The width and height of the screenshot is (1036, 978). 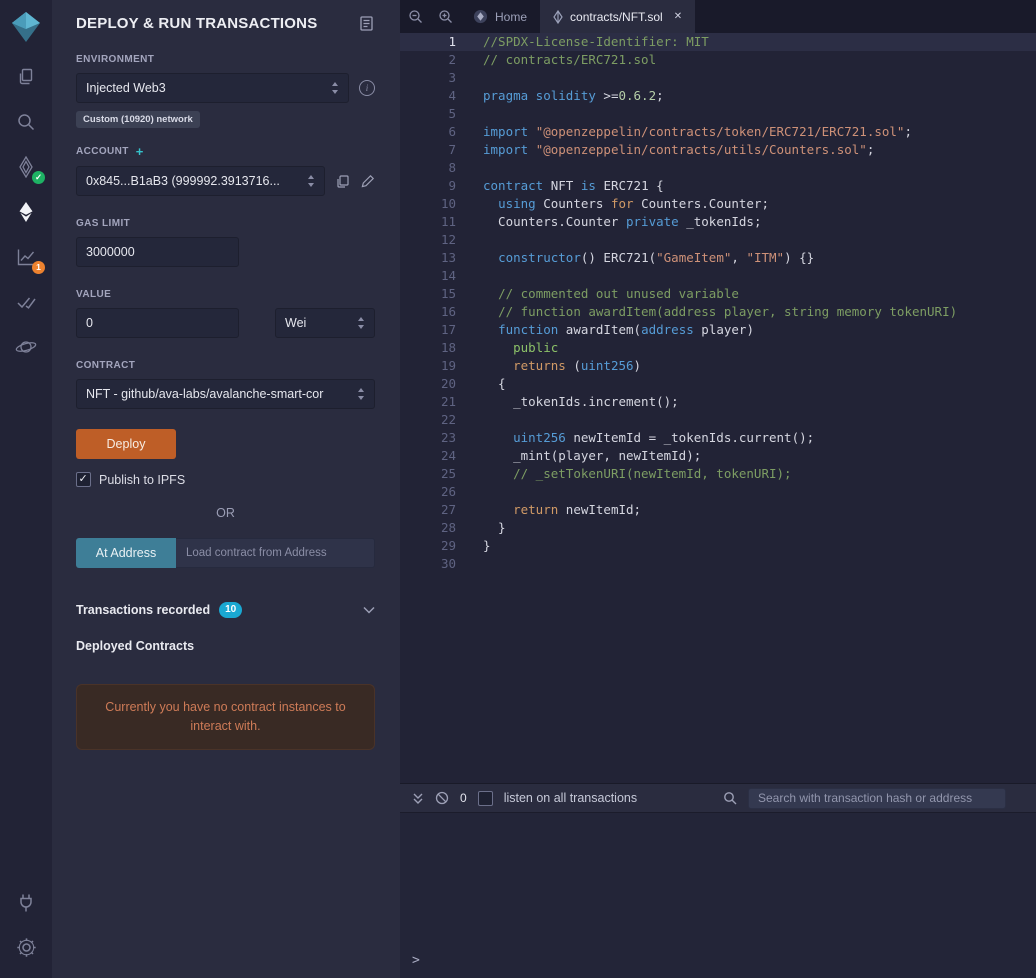 What do you see at coordinates (126, 88) in the screenshot?
I see `environment-value: Injected Web3` at bounding box center [126, 88].